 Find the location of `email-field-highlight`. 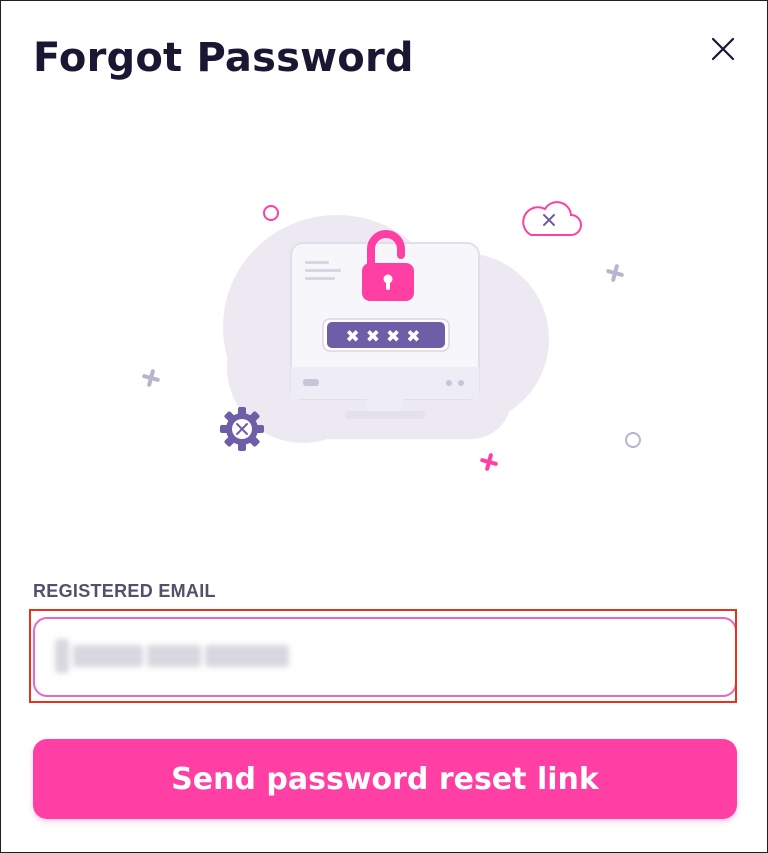

email-field-highlight is located at coordinates (383, 656).